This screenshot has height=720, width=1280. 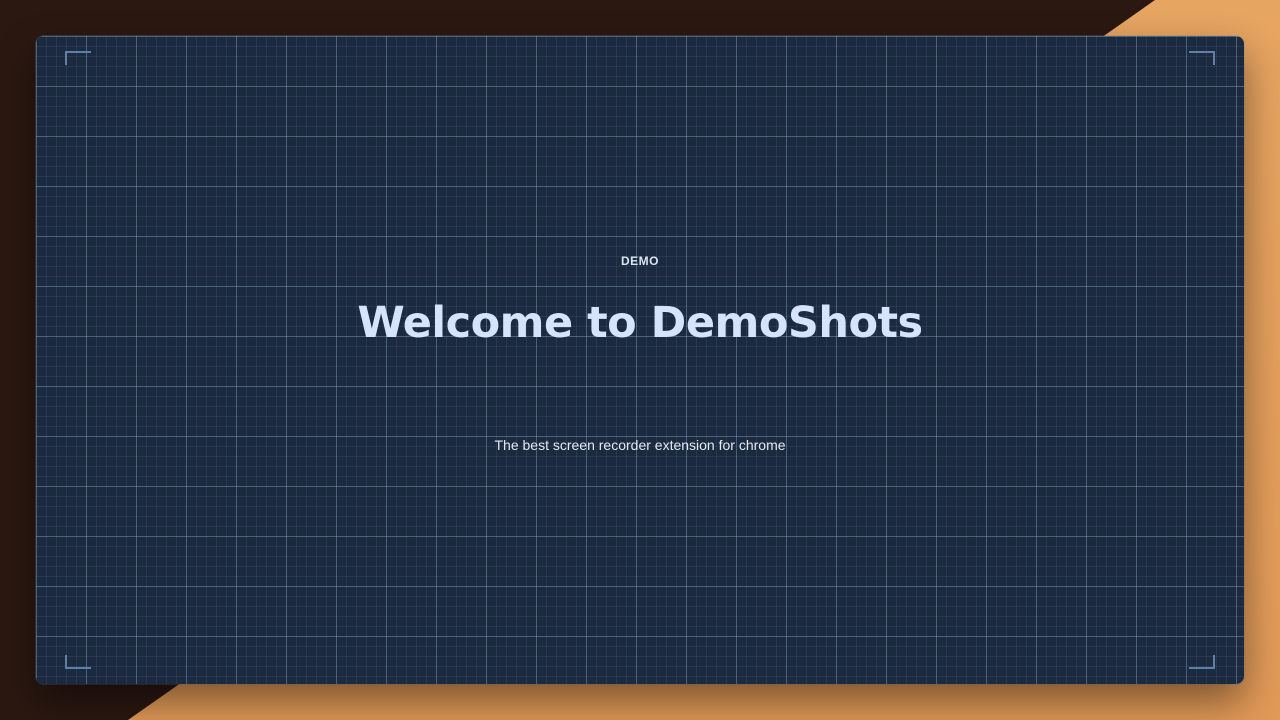 I want to click on corner-mark-bottom-right, so click(x=1202, y=662).